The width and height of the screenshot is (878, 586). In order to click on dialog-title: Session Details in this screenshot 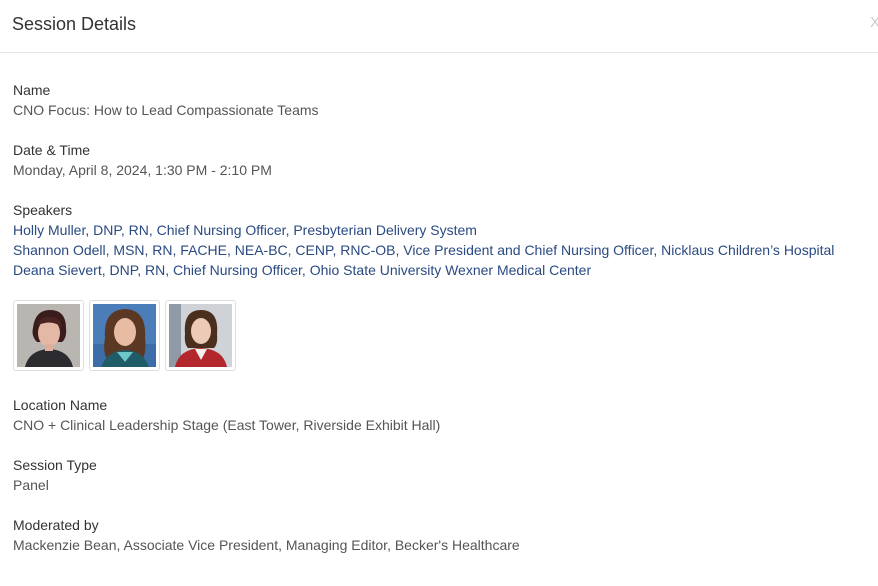, I will do `click(74, 24)`.